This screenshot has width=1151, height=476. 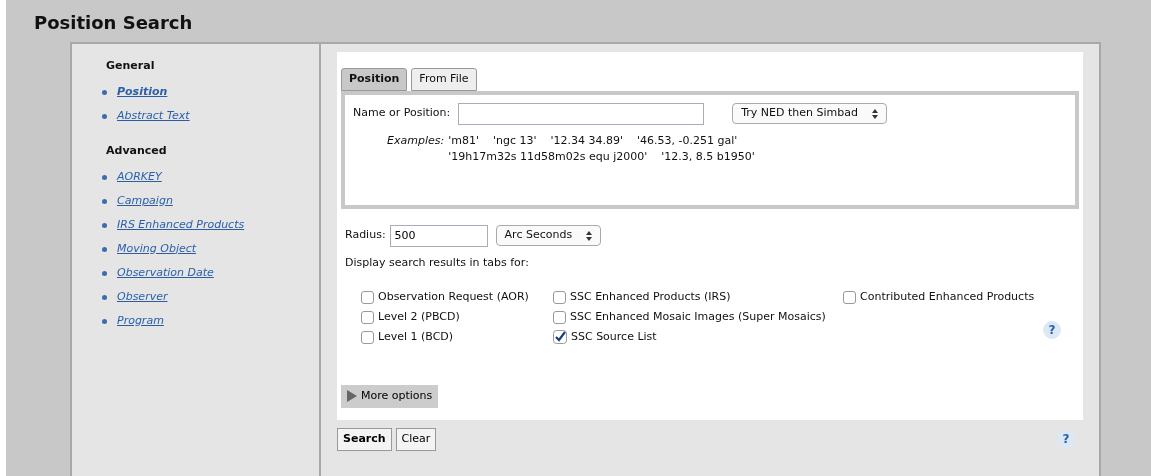 I want to click on example-text: '46.53, -0.251 gal', so click(x=687, y=140).